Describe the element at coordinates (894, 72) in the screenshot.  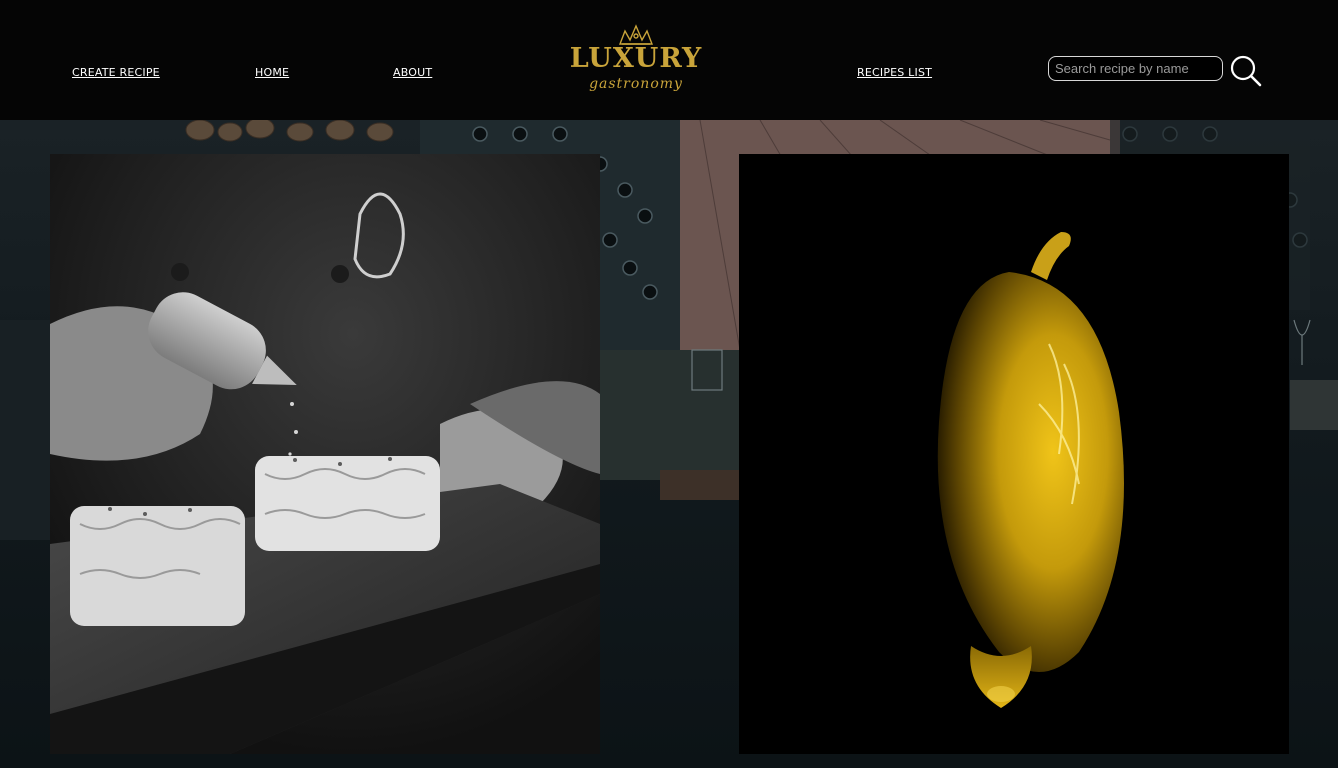
I see `nav-recipes-list: RECIPES LIST` at that location.